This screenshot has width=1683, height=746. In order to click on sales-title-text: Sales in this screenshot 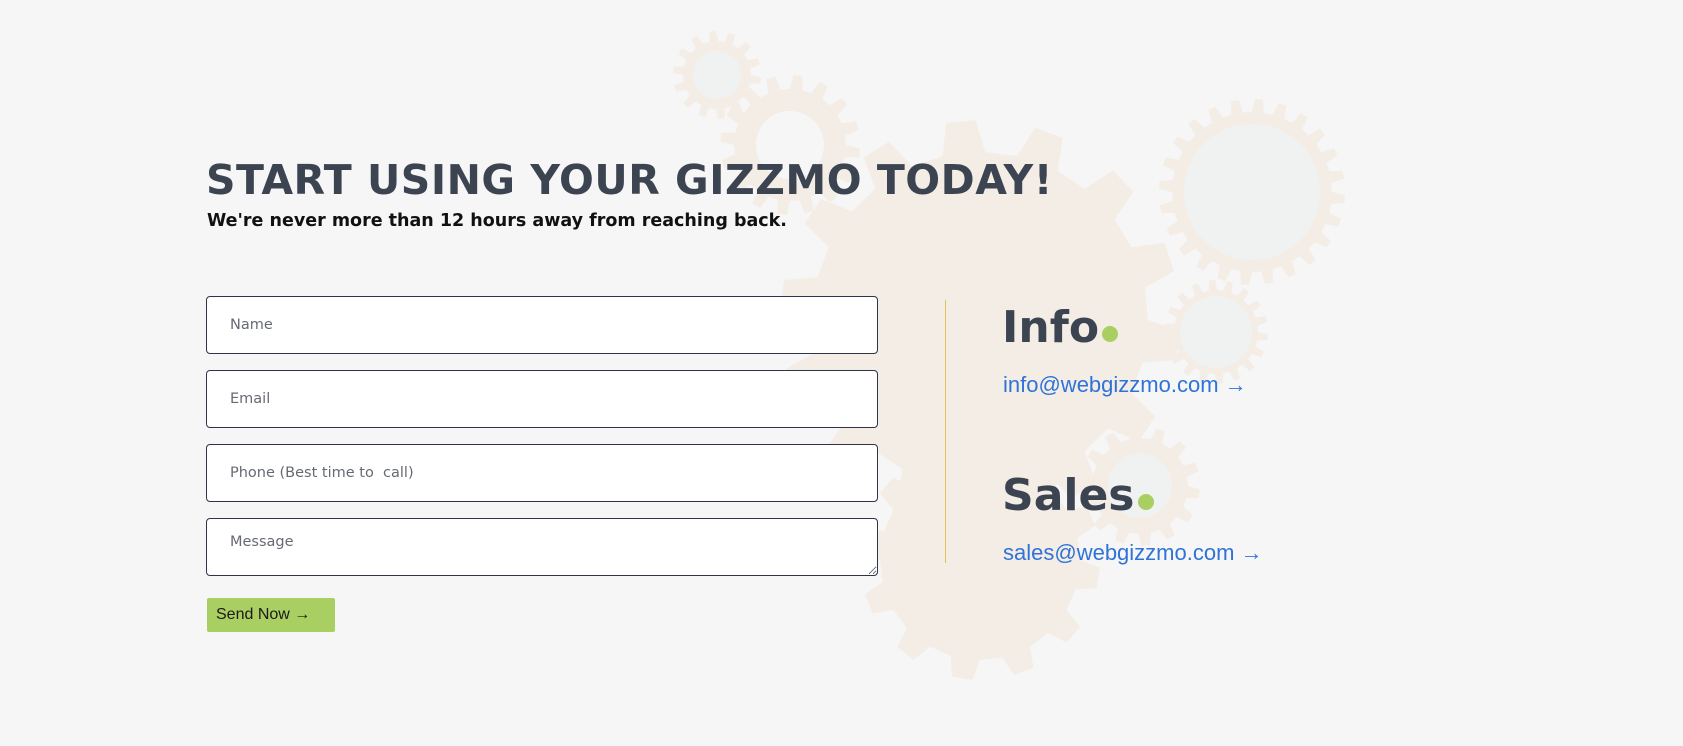, I will do `click(1068, 495)`.